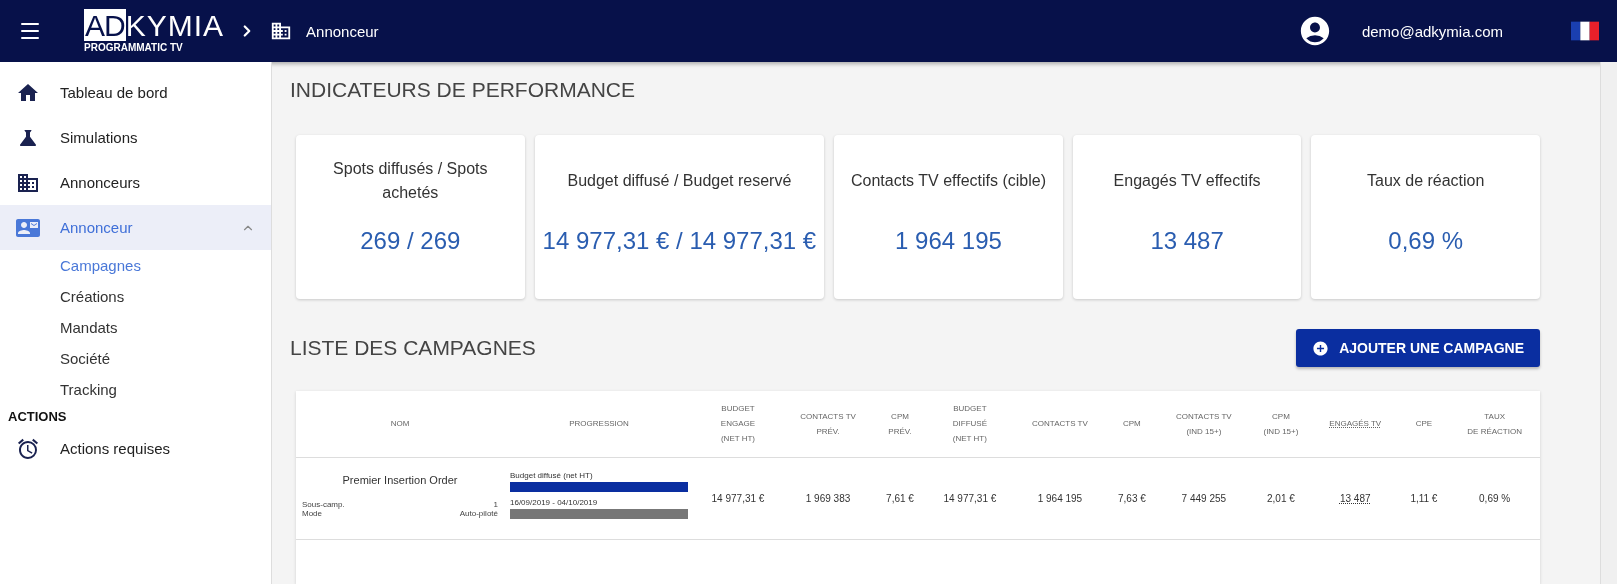 This screenshot has height=584, width=1617. Describe the element at coordinates (1426, 241) in the screenshot. I see `kpi-value: 0,69 %` at that location.